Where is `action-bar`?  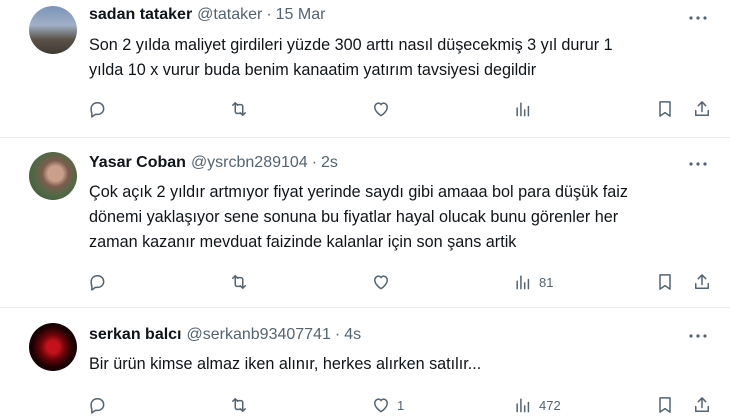
action-bar is located at coordinates (365, 109).